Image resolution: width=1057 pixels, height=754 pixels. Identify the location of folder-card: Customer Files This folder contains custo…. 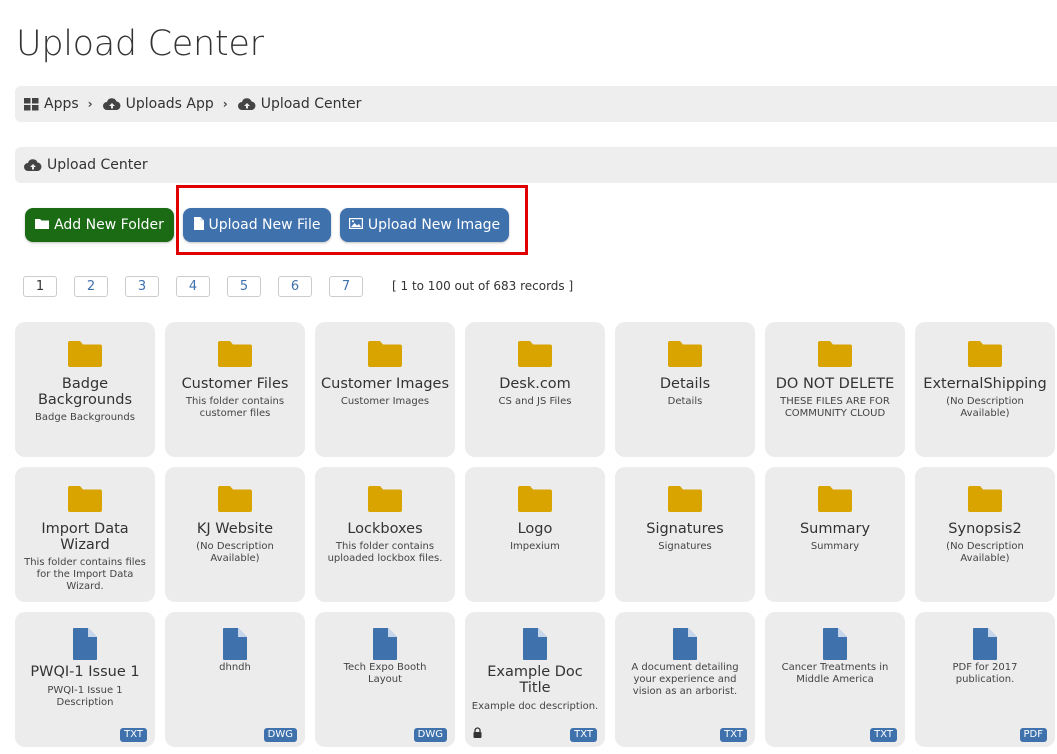
(235, 389).